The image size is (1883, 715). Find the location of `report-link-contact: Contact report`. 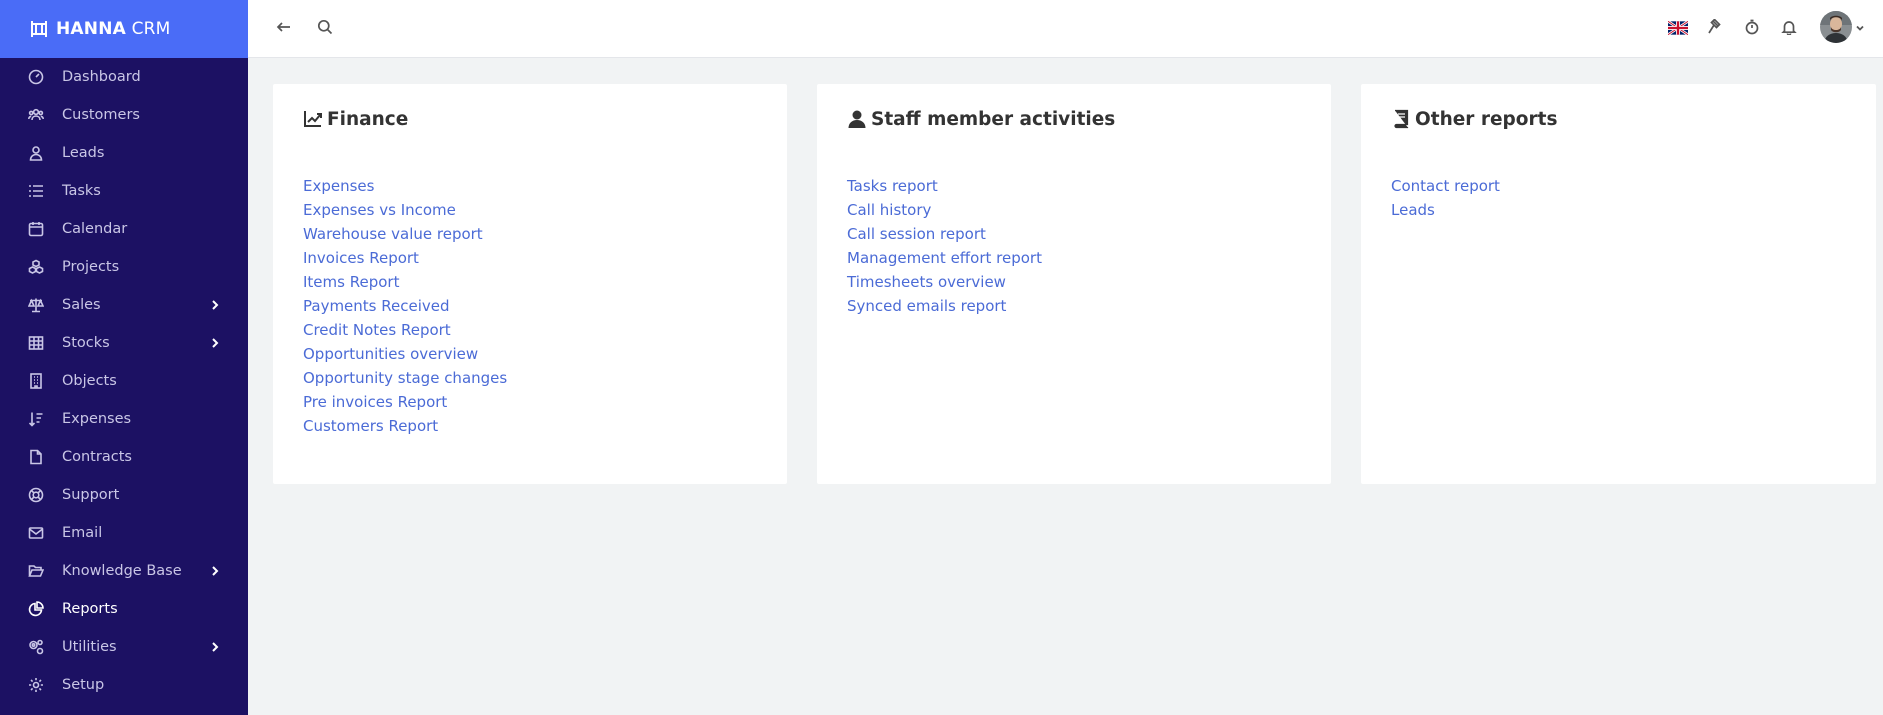

report-link-contact: Contact report is located at coordinates (1445, 186).